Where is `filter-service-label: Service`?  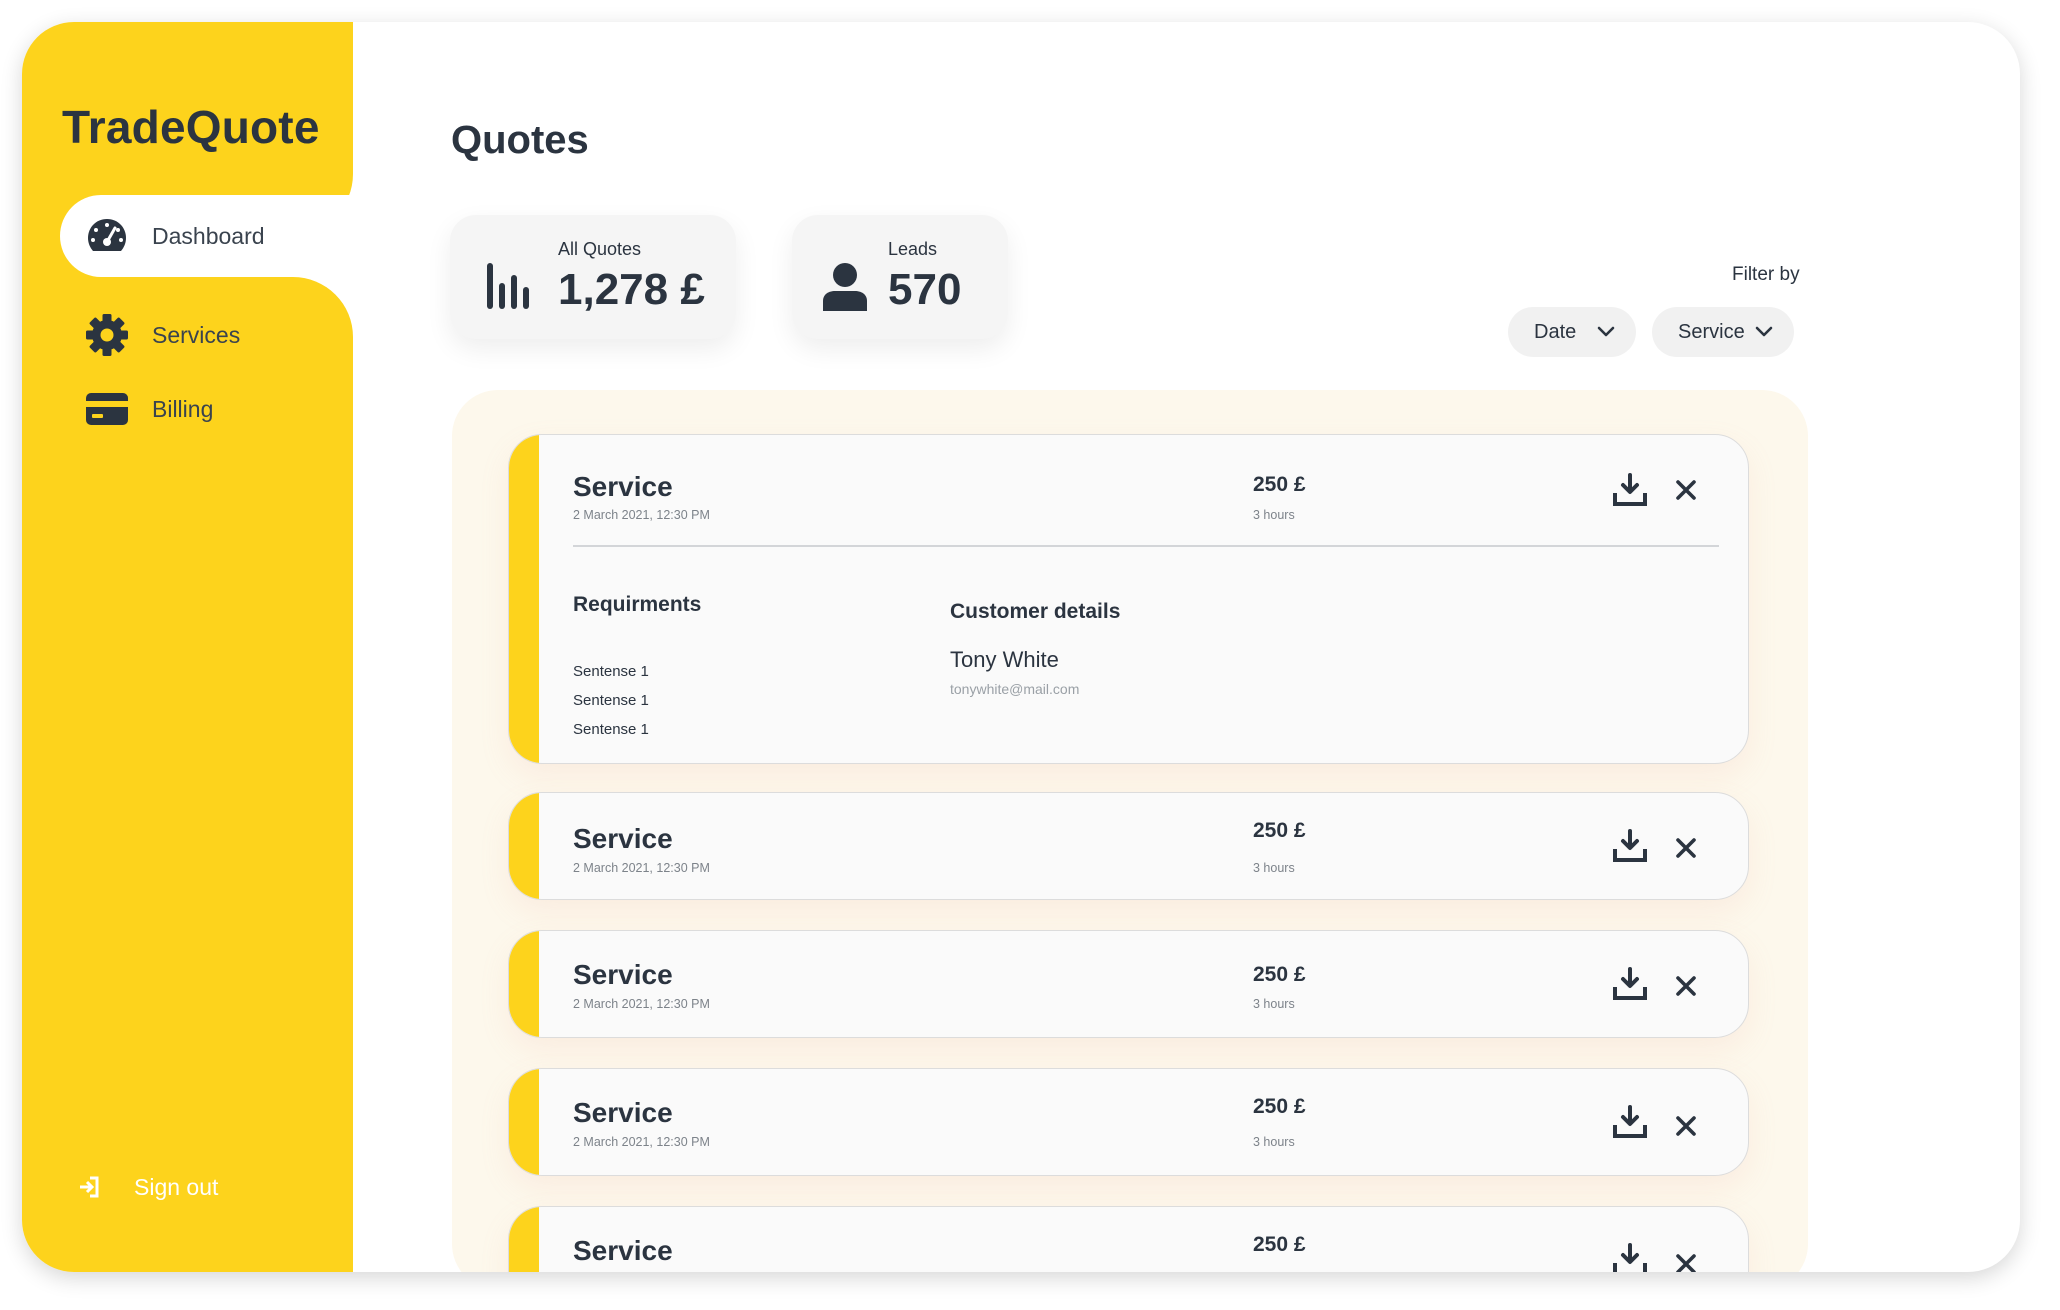 filter-service-label: Service is located at coordinates (1711, 331).